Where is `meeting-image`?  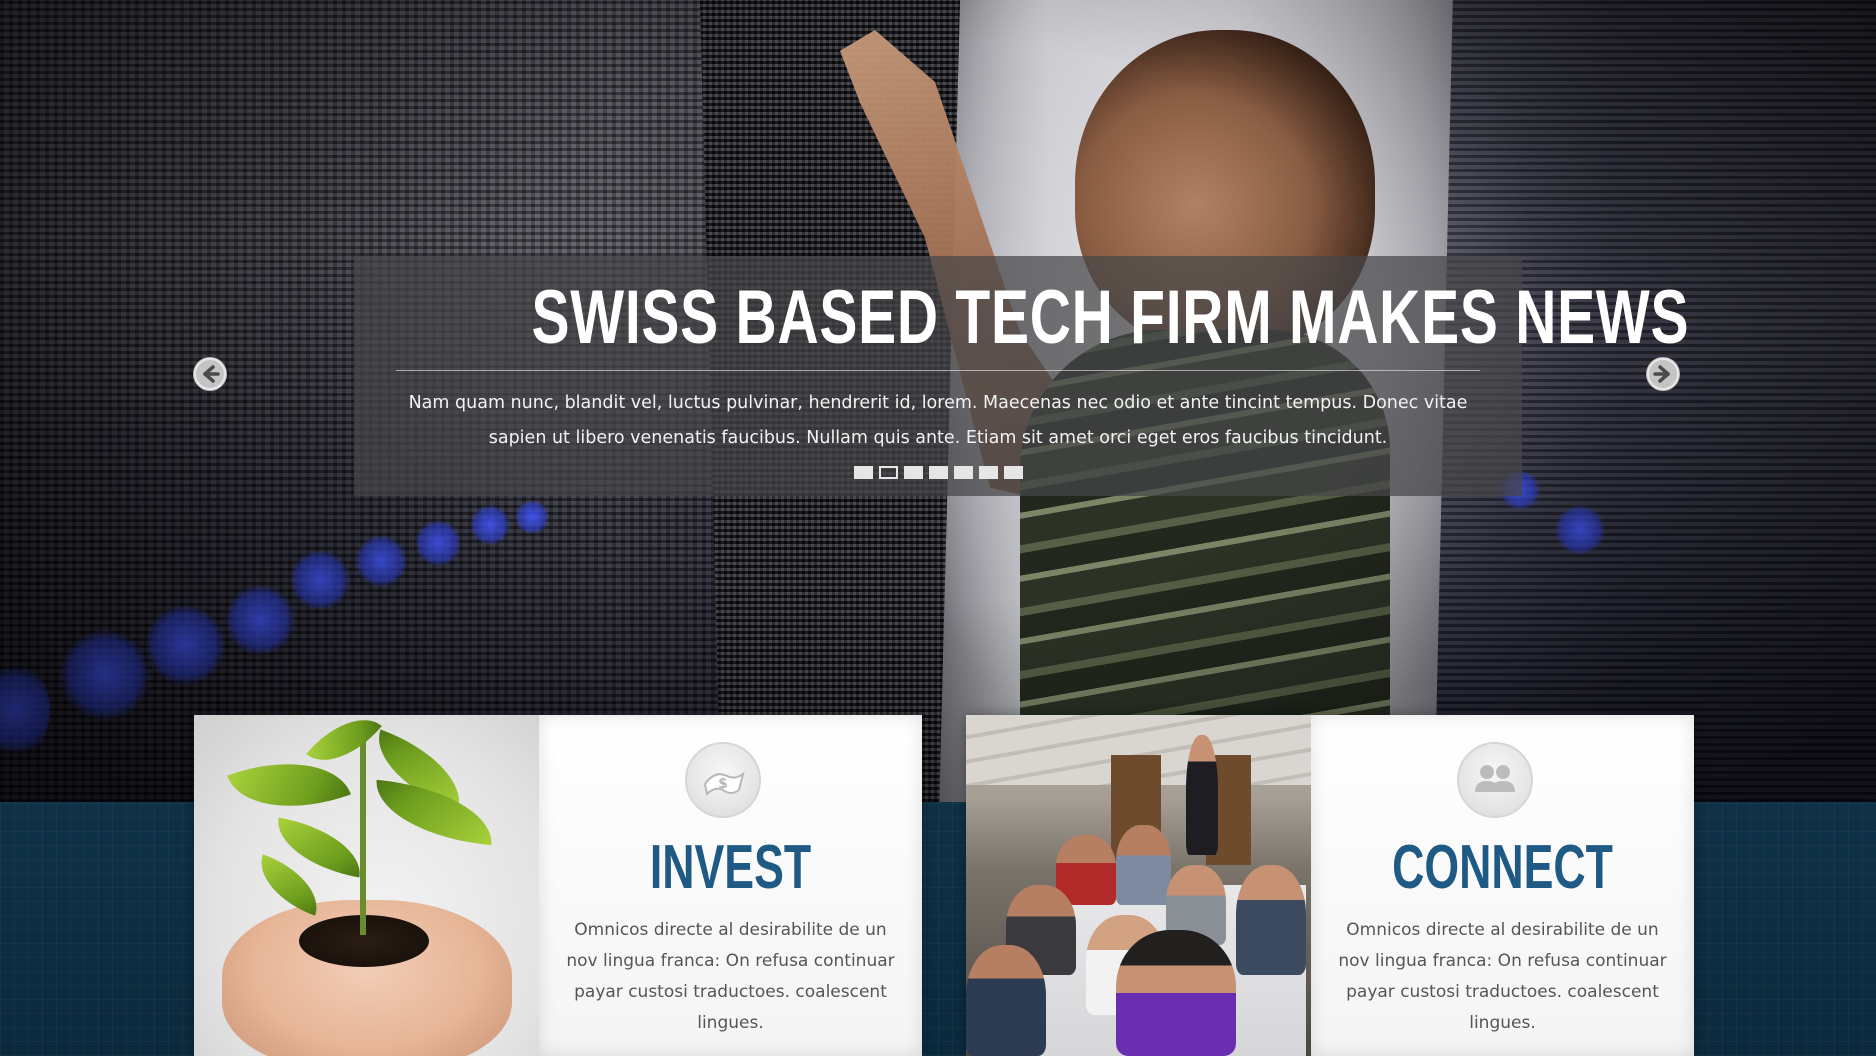 meeting-image is located at coordinates (1138, 885).